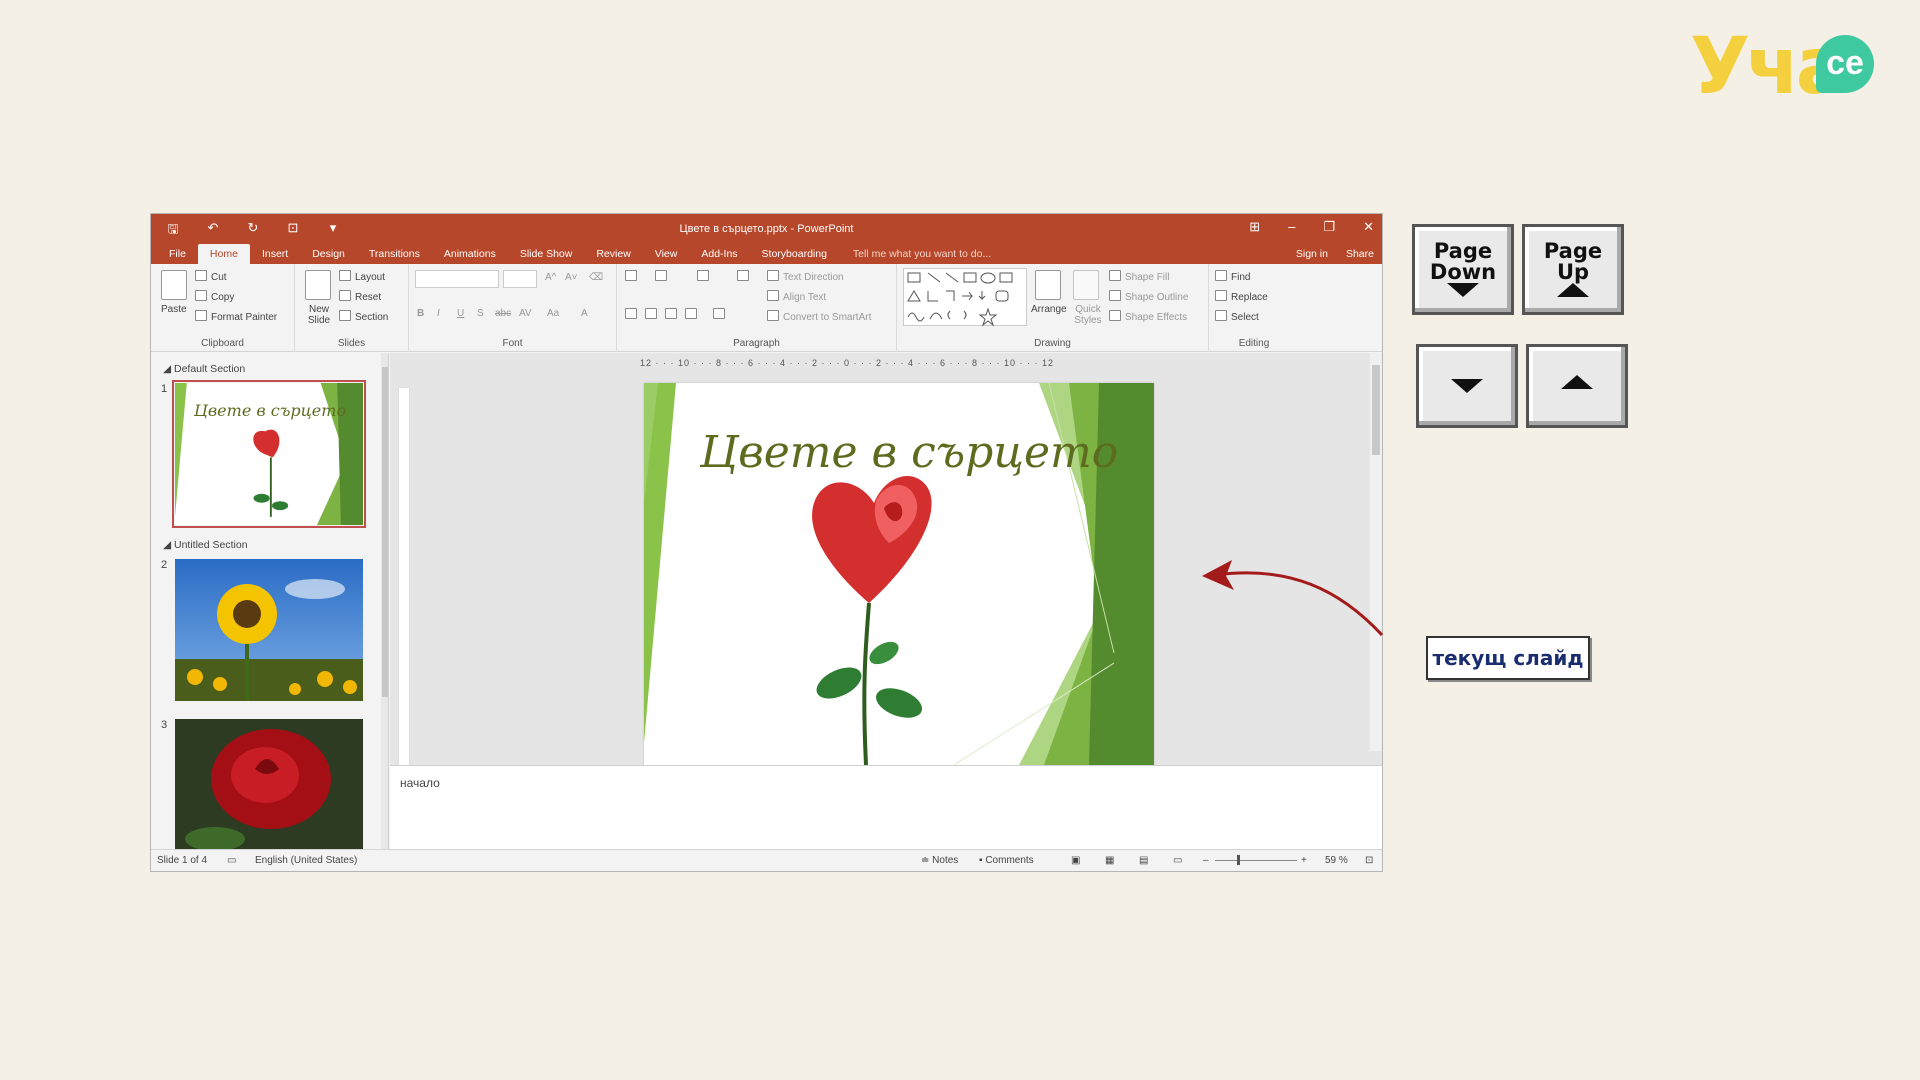 The height and width of the screenshot is (1080, 1920). Describe the element at coordinates (1206, 860) in the screenshot. I see `zoom-out-icon: –` at that location.